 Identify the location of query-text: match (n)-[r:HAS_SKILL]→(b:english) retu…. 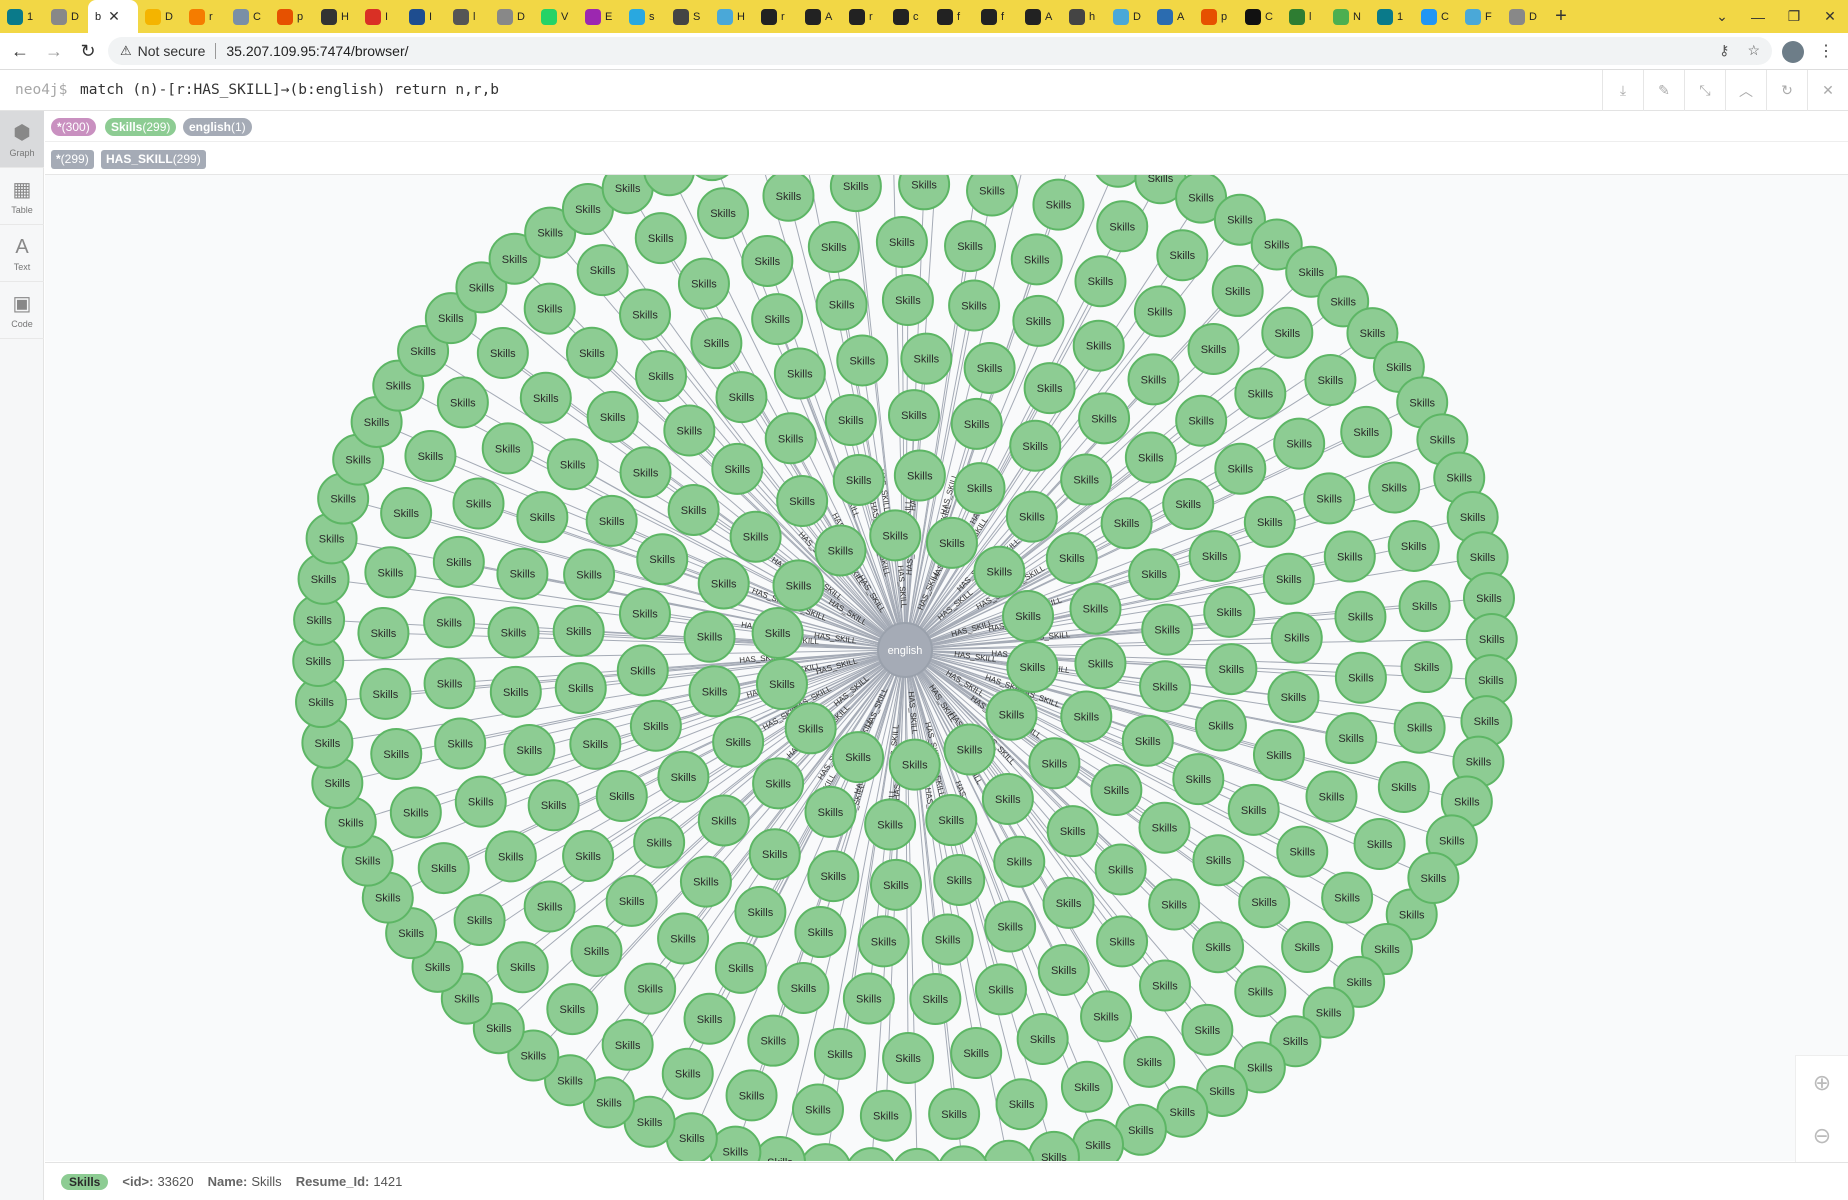
(289, 90).